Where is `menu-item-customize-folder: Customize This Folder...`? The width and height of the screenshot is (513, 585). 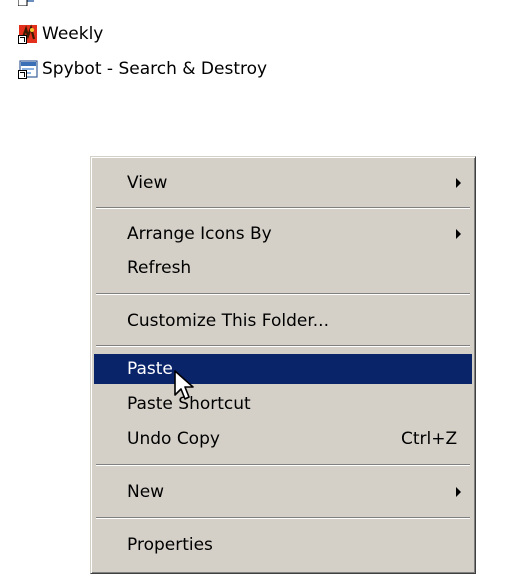
menu-item-customize-folder: Customize This Folder... is located at coordinates (283, 321).